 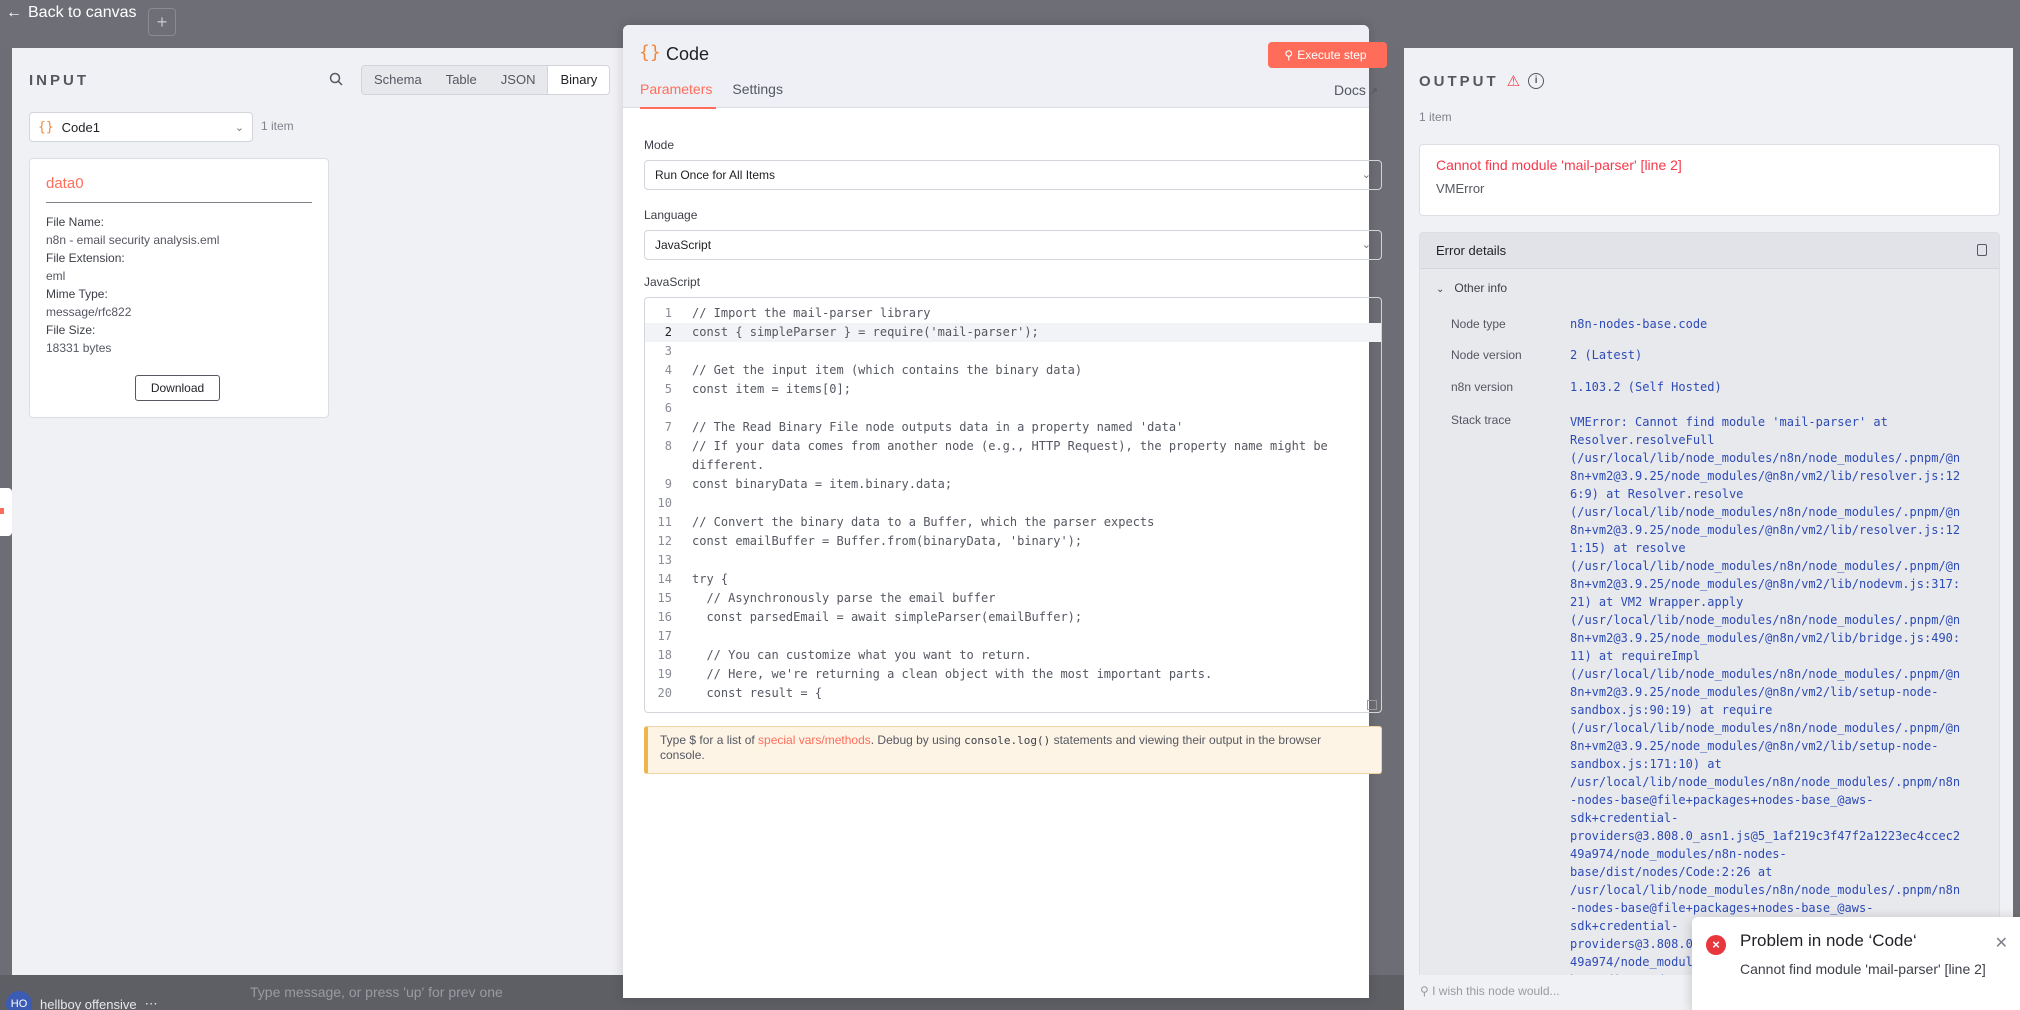 I want to click on line-number: 13, so click(x=664, y=560).